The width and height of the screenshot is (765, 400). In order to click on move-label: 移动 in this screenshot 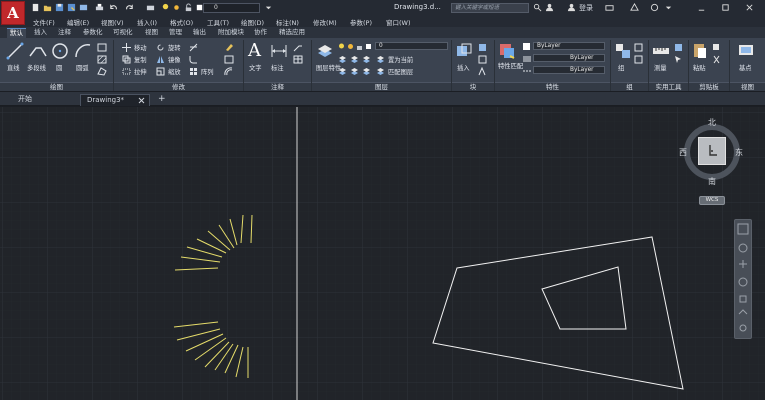, I will do `click(140, 47)`.